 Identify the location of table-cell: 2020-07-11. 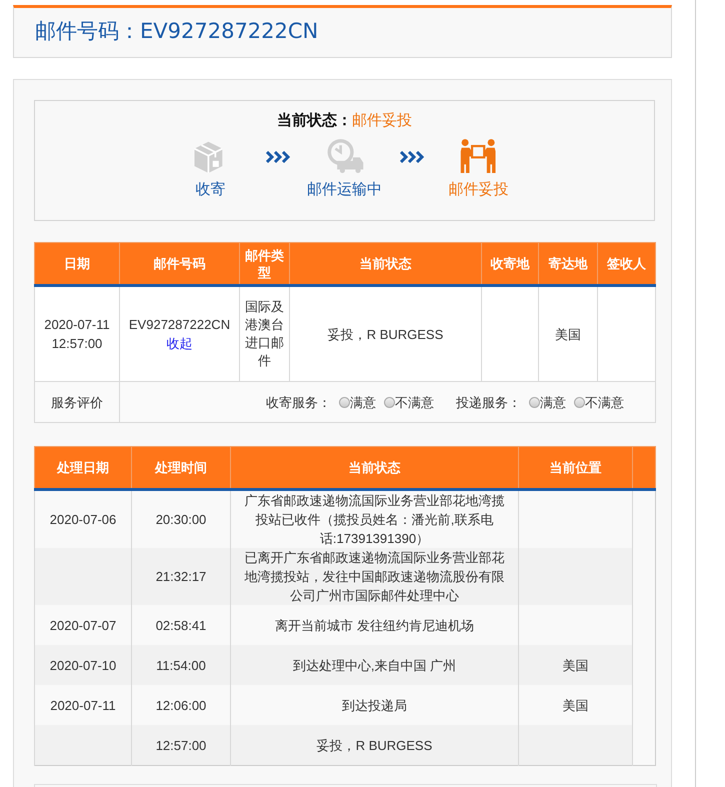
(83, 705).